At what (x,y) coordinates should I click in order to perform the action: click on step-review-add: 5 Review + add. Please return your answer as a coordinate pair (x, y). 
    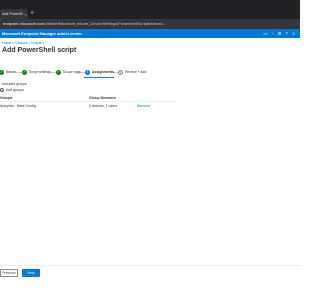
    Looking at the image, I should click on (132, 72).